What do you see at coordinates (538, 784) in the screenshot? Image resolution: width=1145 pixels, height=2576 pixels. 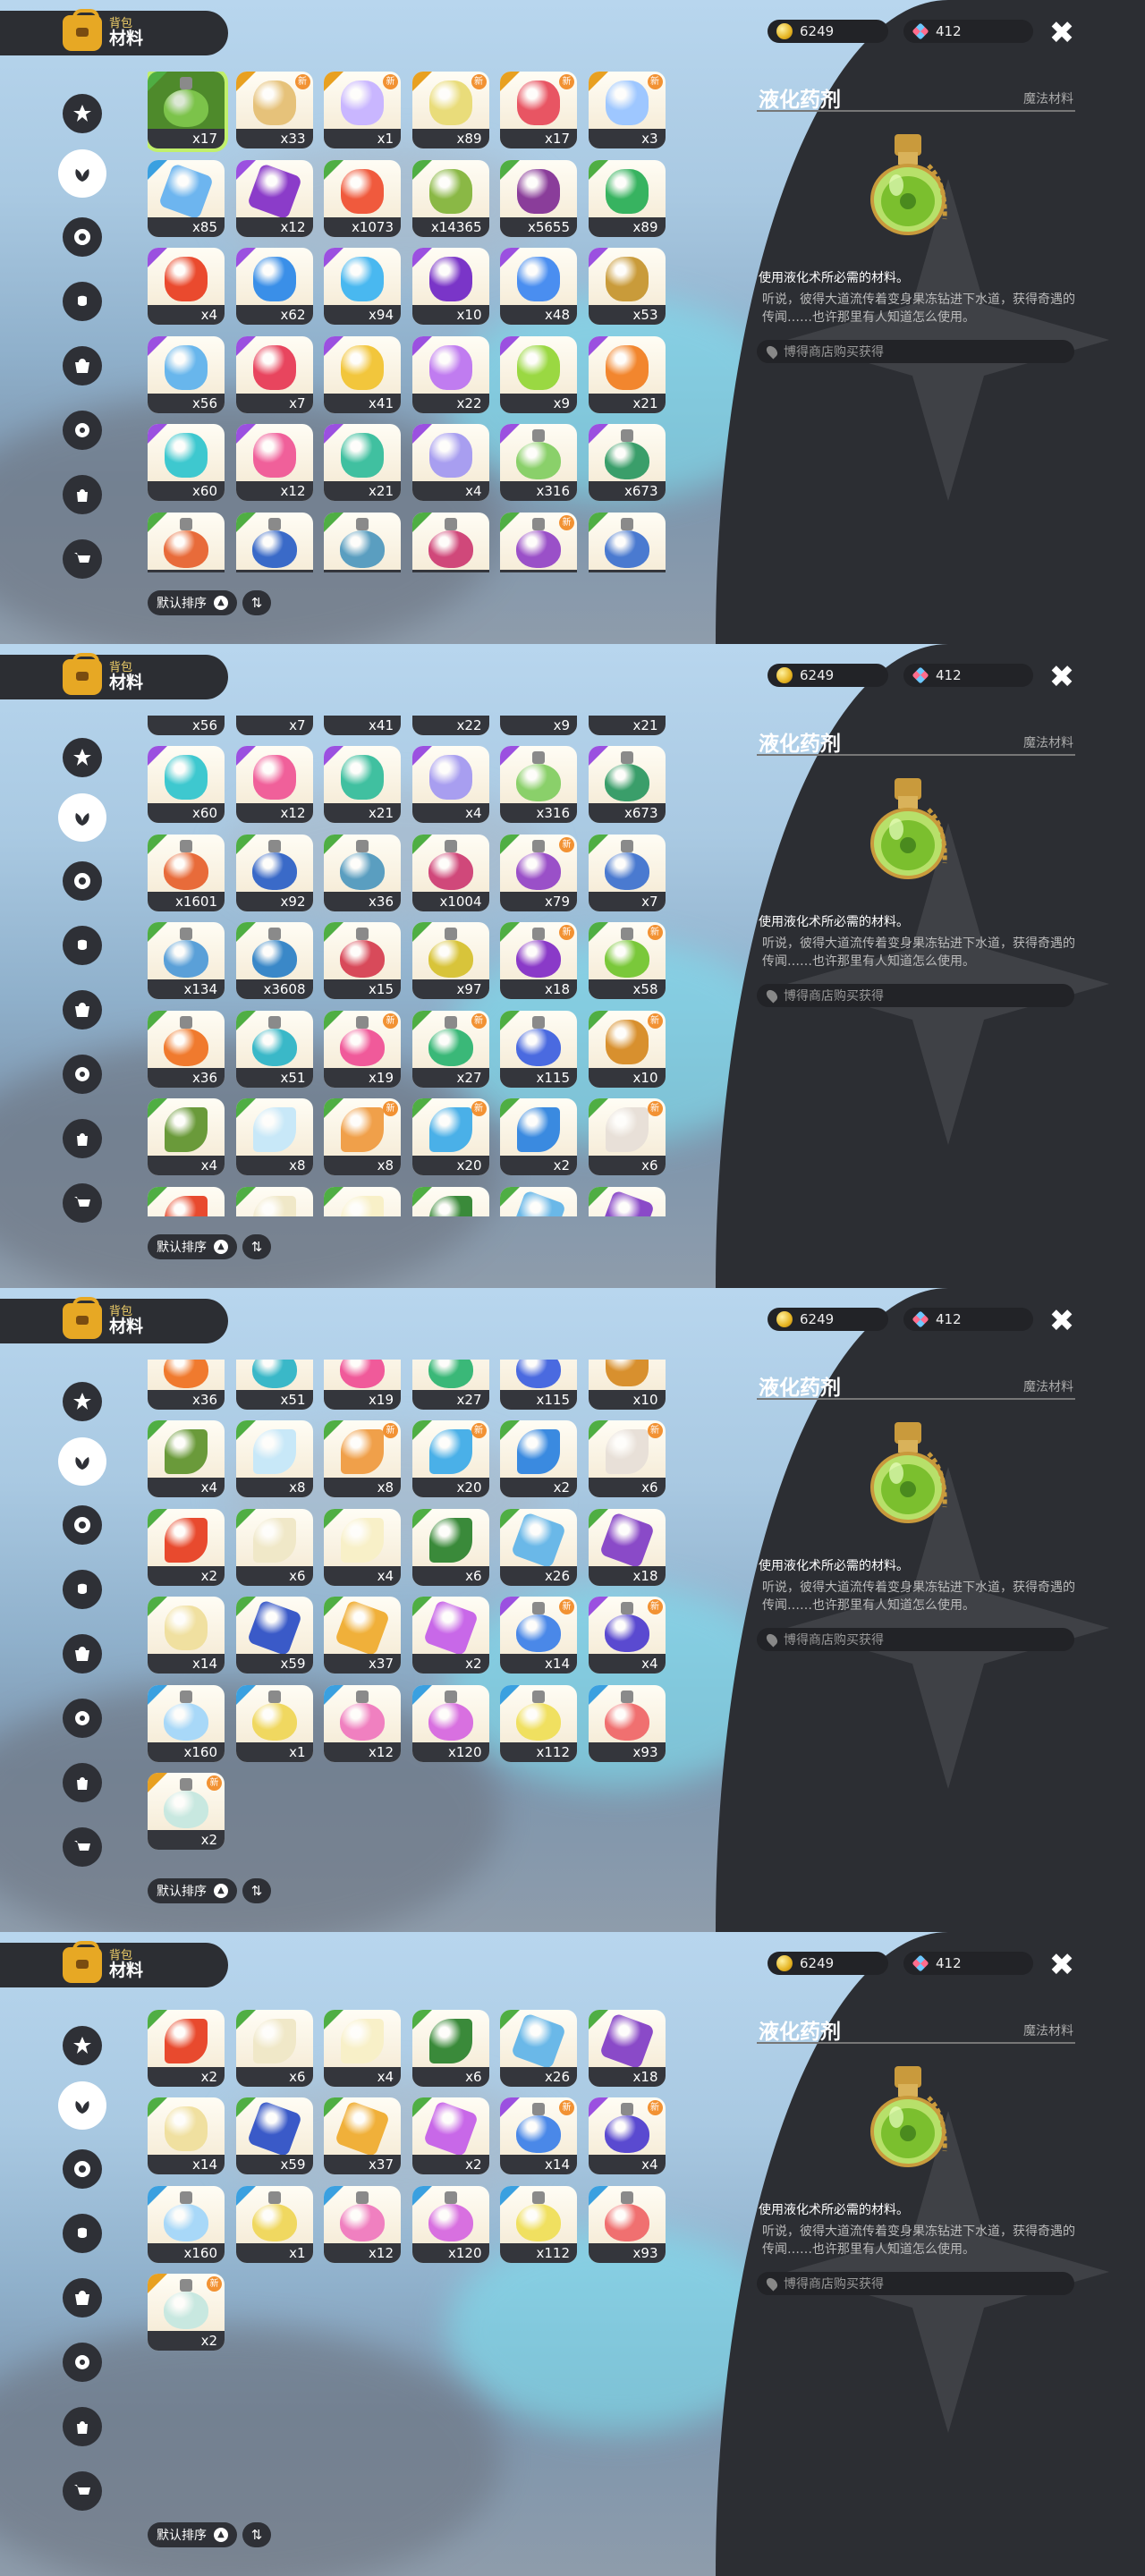 I see `item-slot: x316` at bounding box center [538, 784].